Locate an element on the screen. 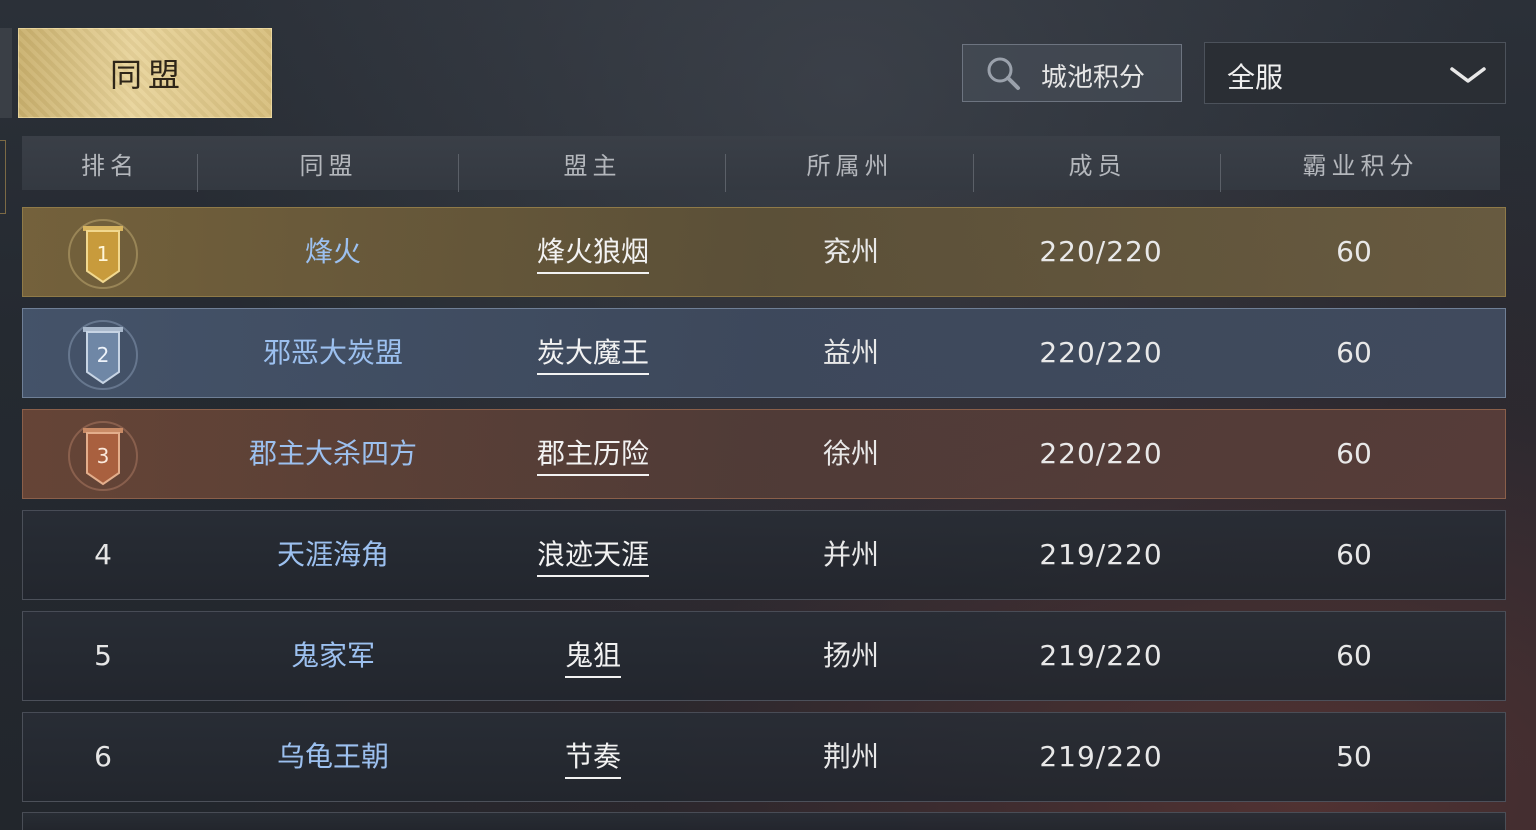 This screenshot has height=830, width=1536. silver-banner-icon: 2 is located at coordinates (103, 355).